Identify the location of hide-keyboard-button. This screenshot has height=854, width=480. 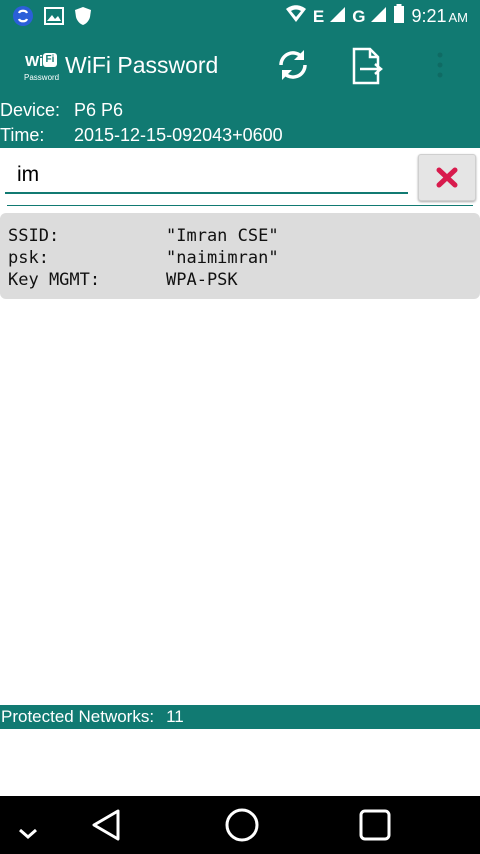
(28, 826).